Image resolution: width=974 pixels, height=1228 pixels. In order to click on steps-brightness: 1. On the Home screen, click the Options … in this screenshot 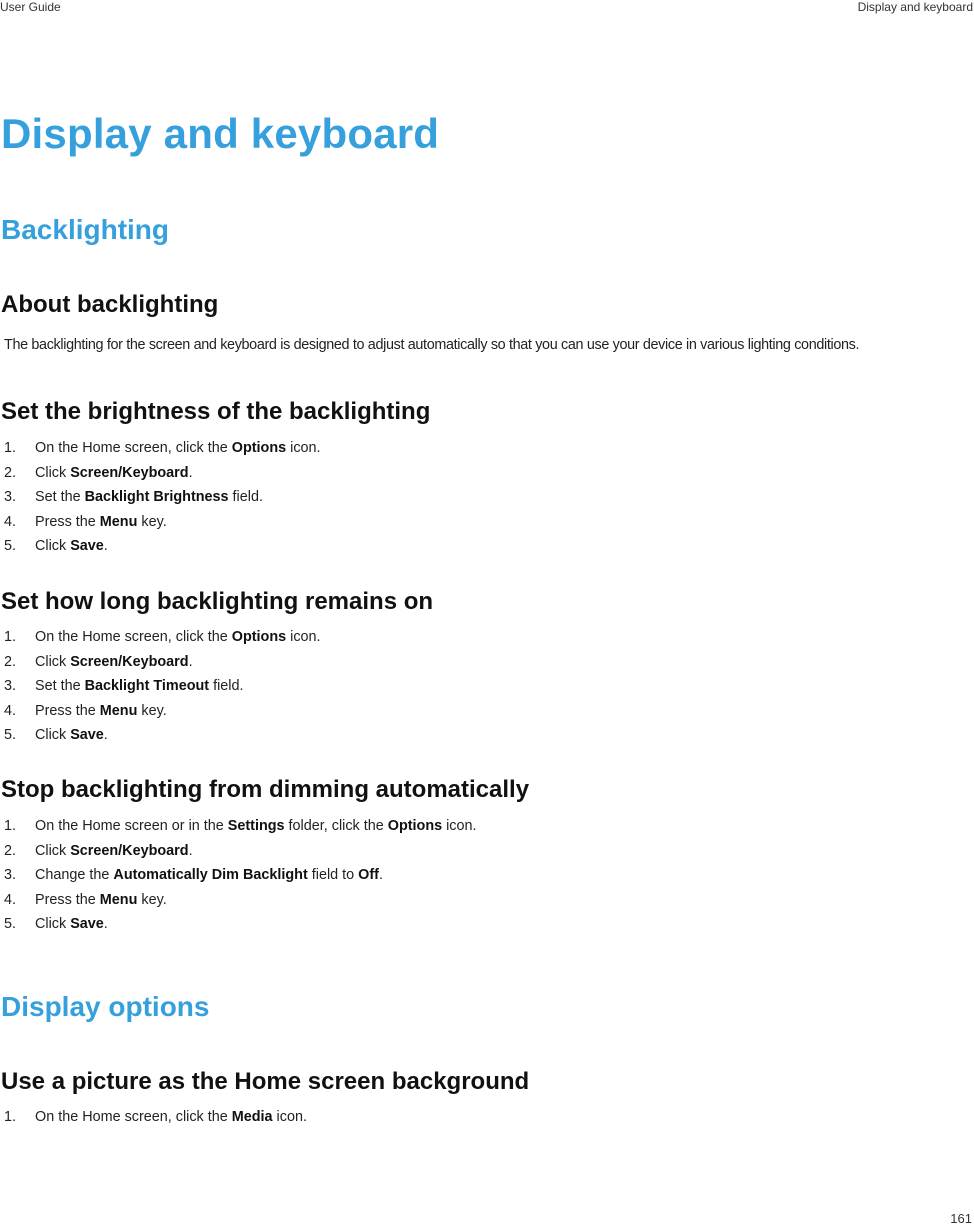, I will do `click(160, 497)`.